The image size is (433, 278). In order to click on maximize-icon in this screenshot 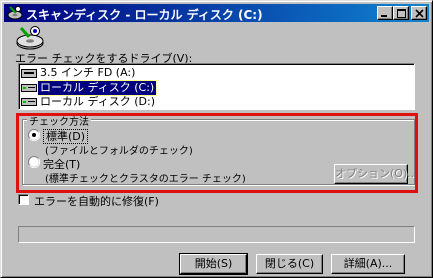, I will do `click(401, 13)`.